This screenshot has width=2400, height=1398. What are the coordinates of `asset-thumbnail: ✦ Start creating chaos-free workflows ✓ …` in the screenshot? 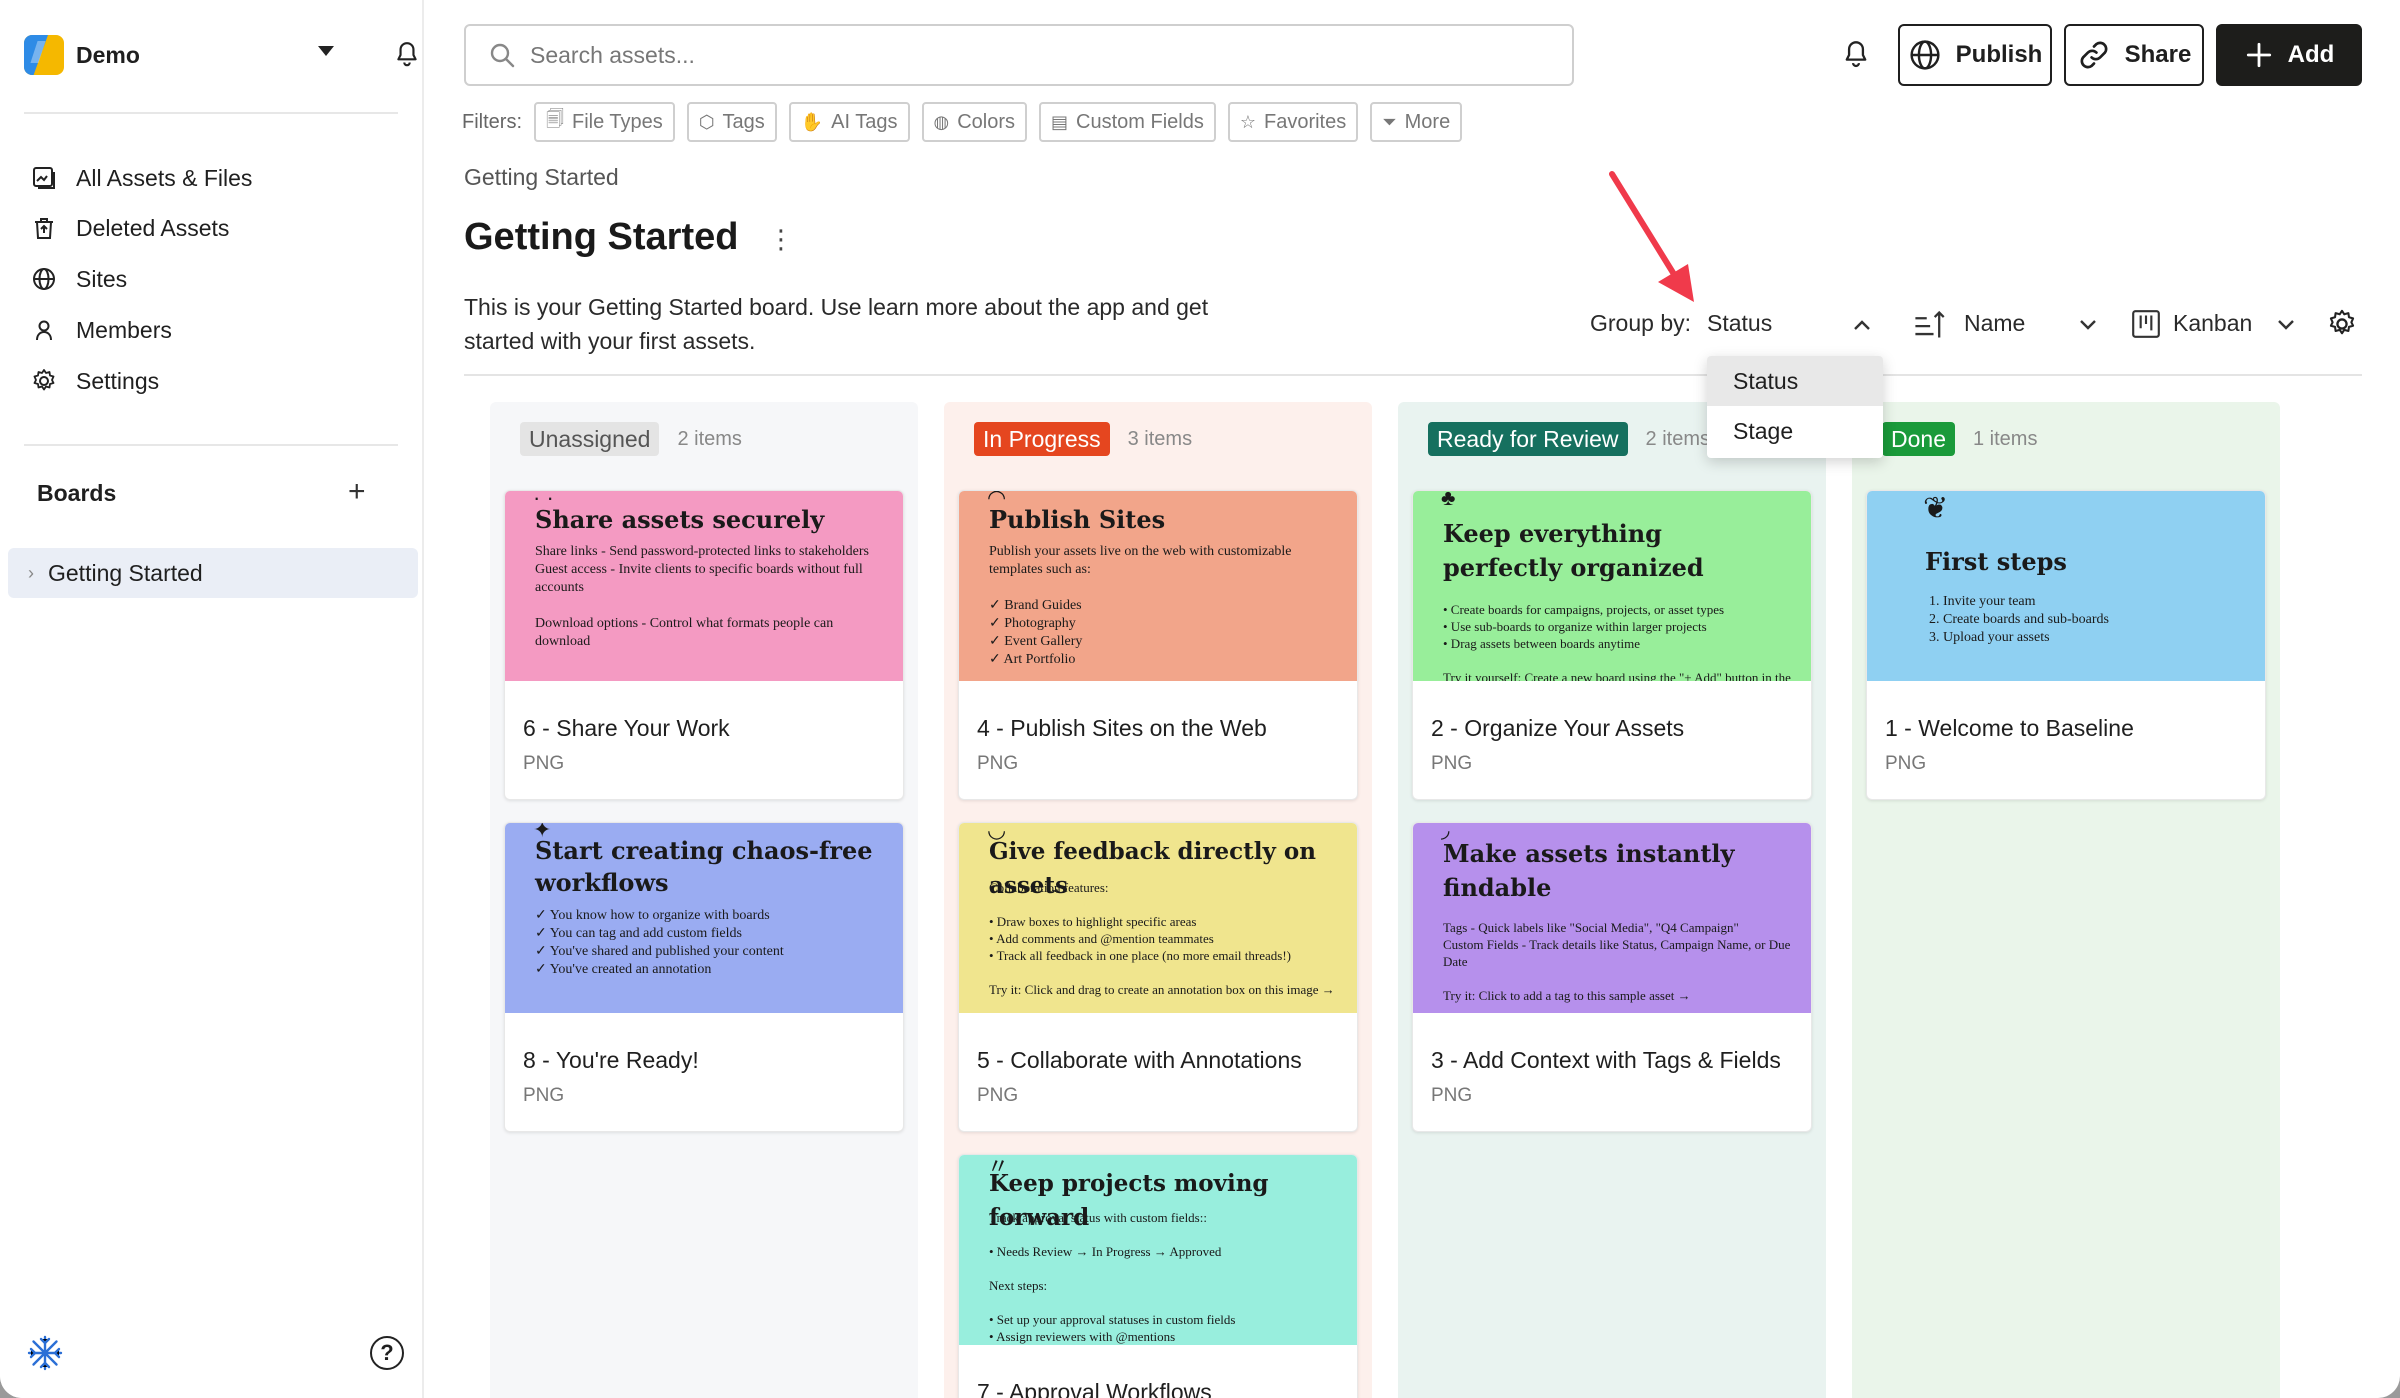 It's located at (704, 918).